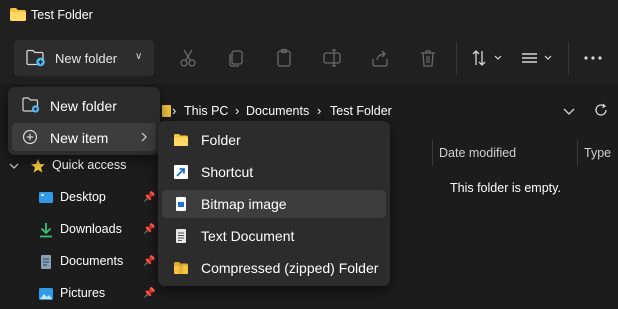 The image size is (618, 309). Describe the element at coordinates (46, 262) in the screenshot. I see `documents-icon` at that location.